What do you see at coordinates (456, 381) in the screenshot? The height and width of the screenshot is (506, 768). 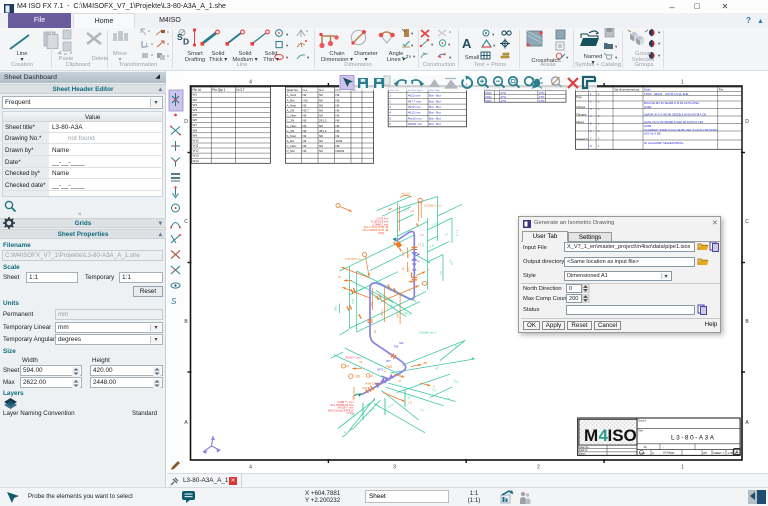 I see `svg-text: 3 8.2` at bounding box center [456, 381].